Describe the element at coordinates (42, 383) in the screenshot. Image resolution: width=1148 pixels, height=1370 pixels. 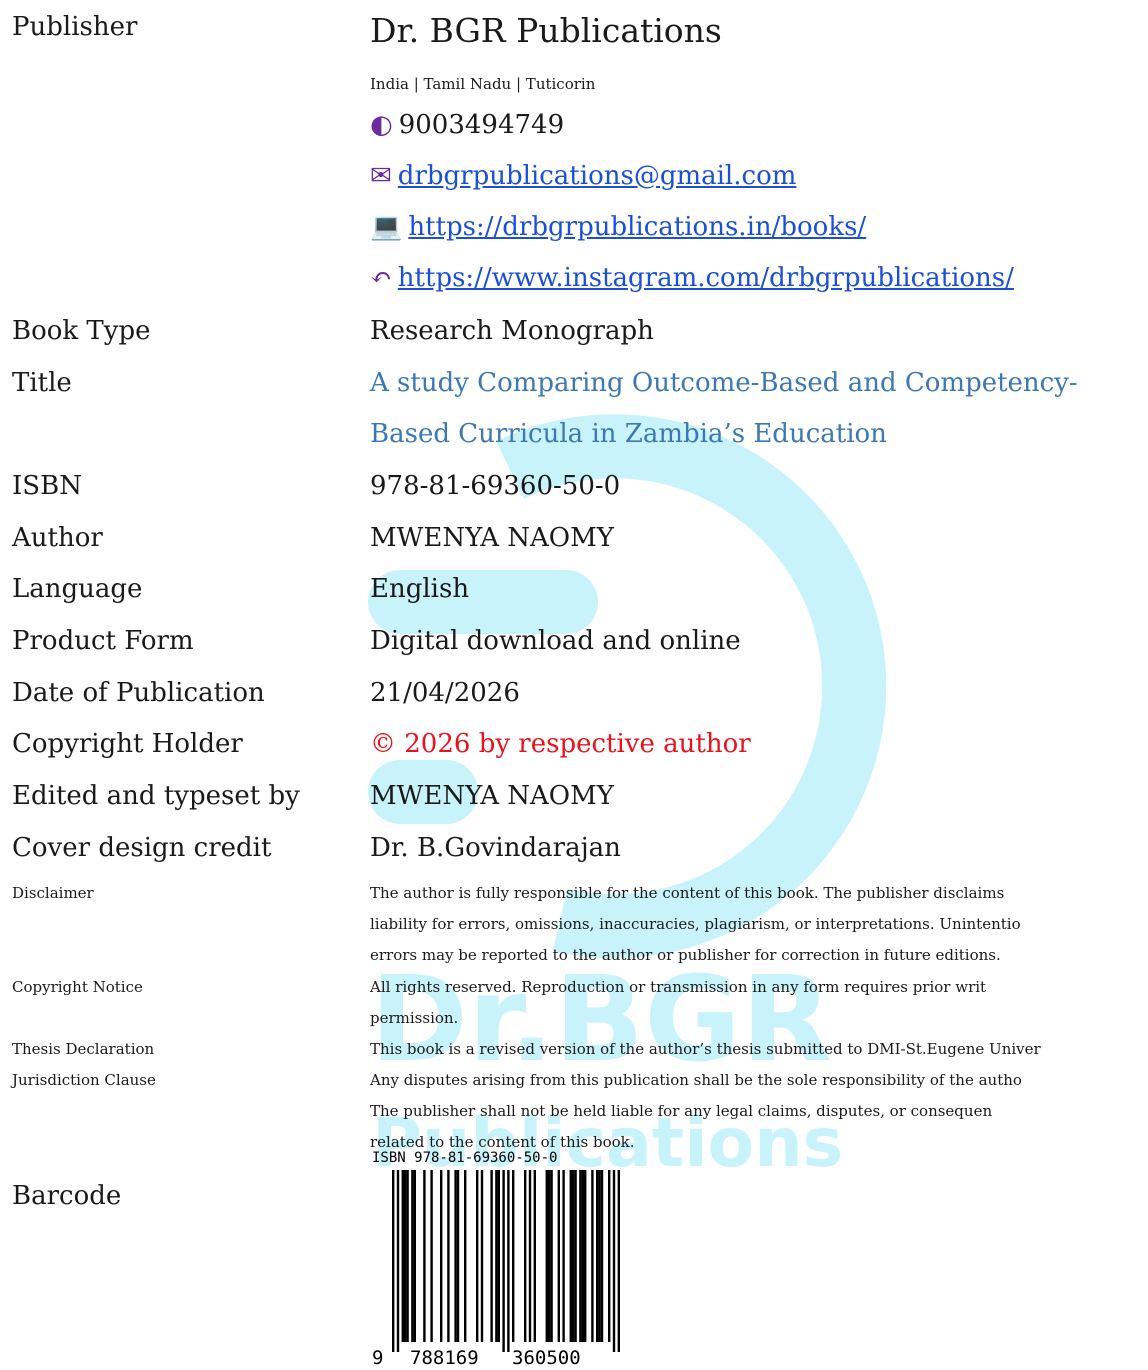
I see `title-label: Title` at that location.